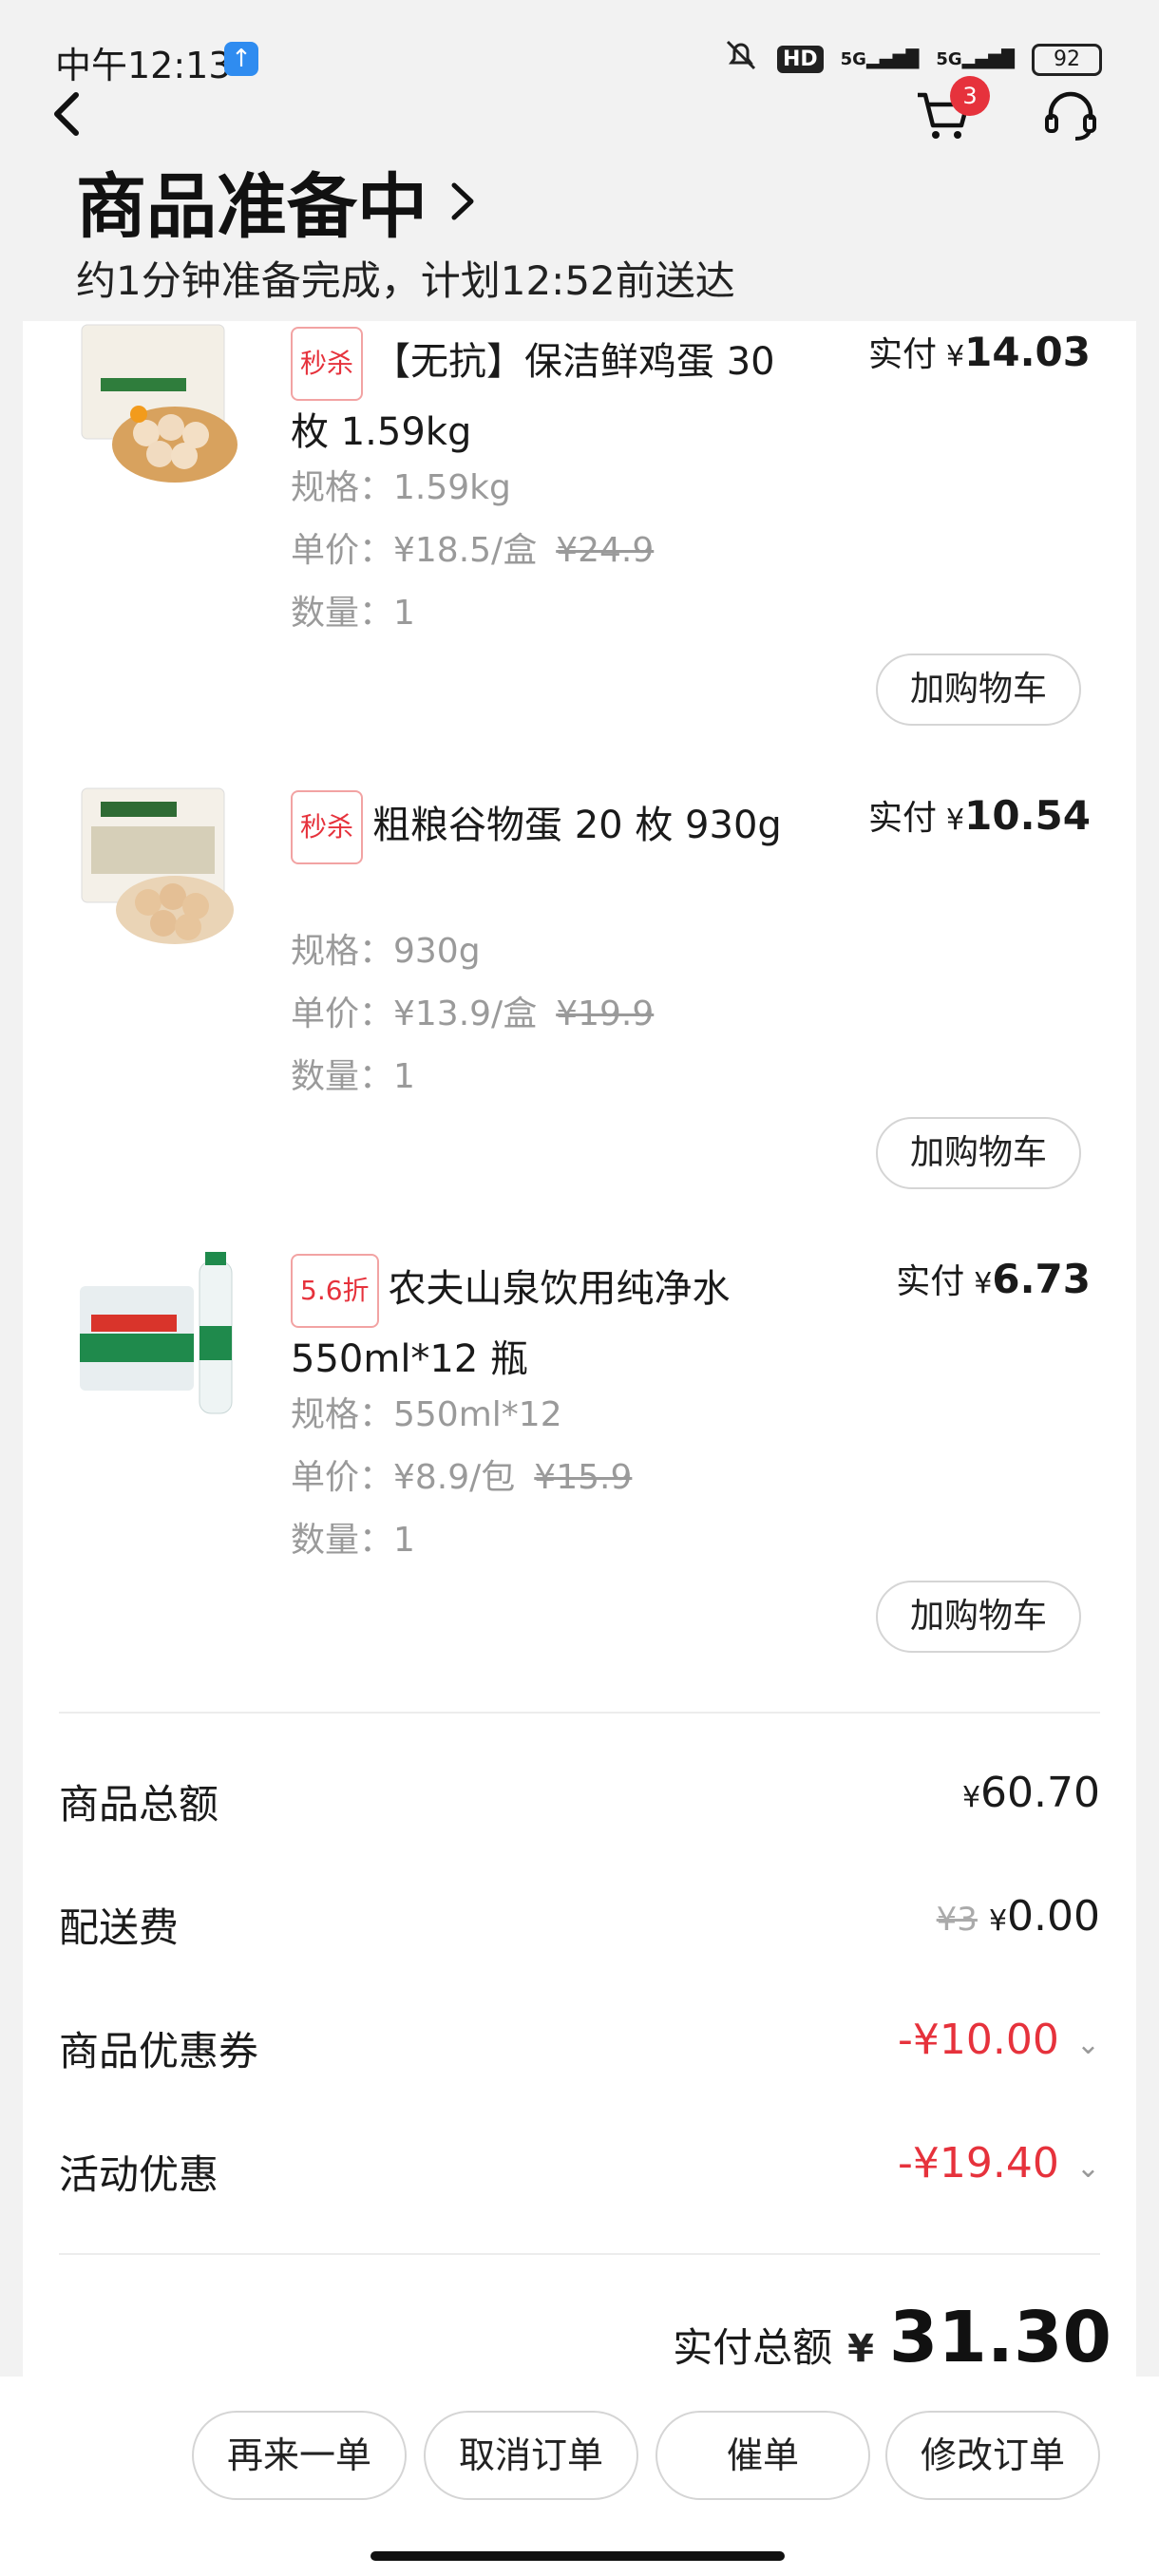  What do you see at coordinates (979, 815) in the screenshot?
I see `paid-amount: 实付 ¥10.54` at bounding box center [979, 815].